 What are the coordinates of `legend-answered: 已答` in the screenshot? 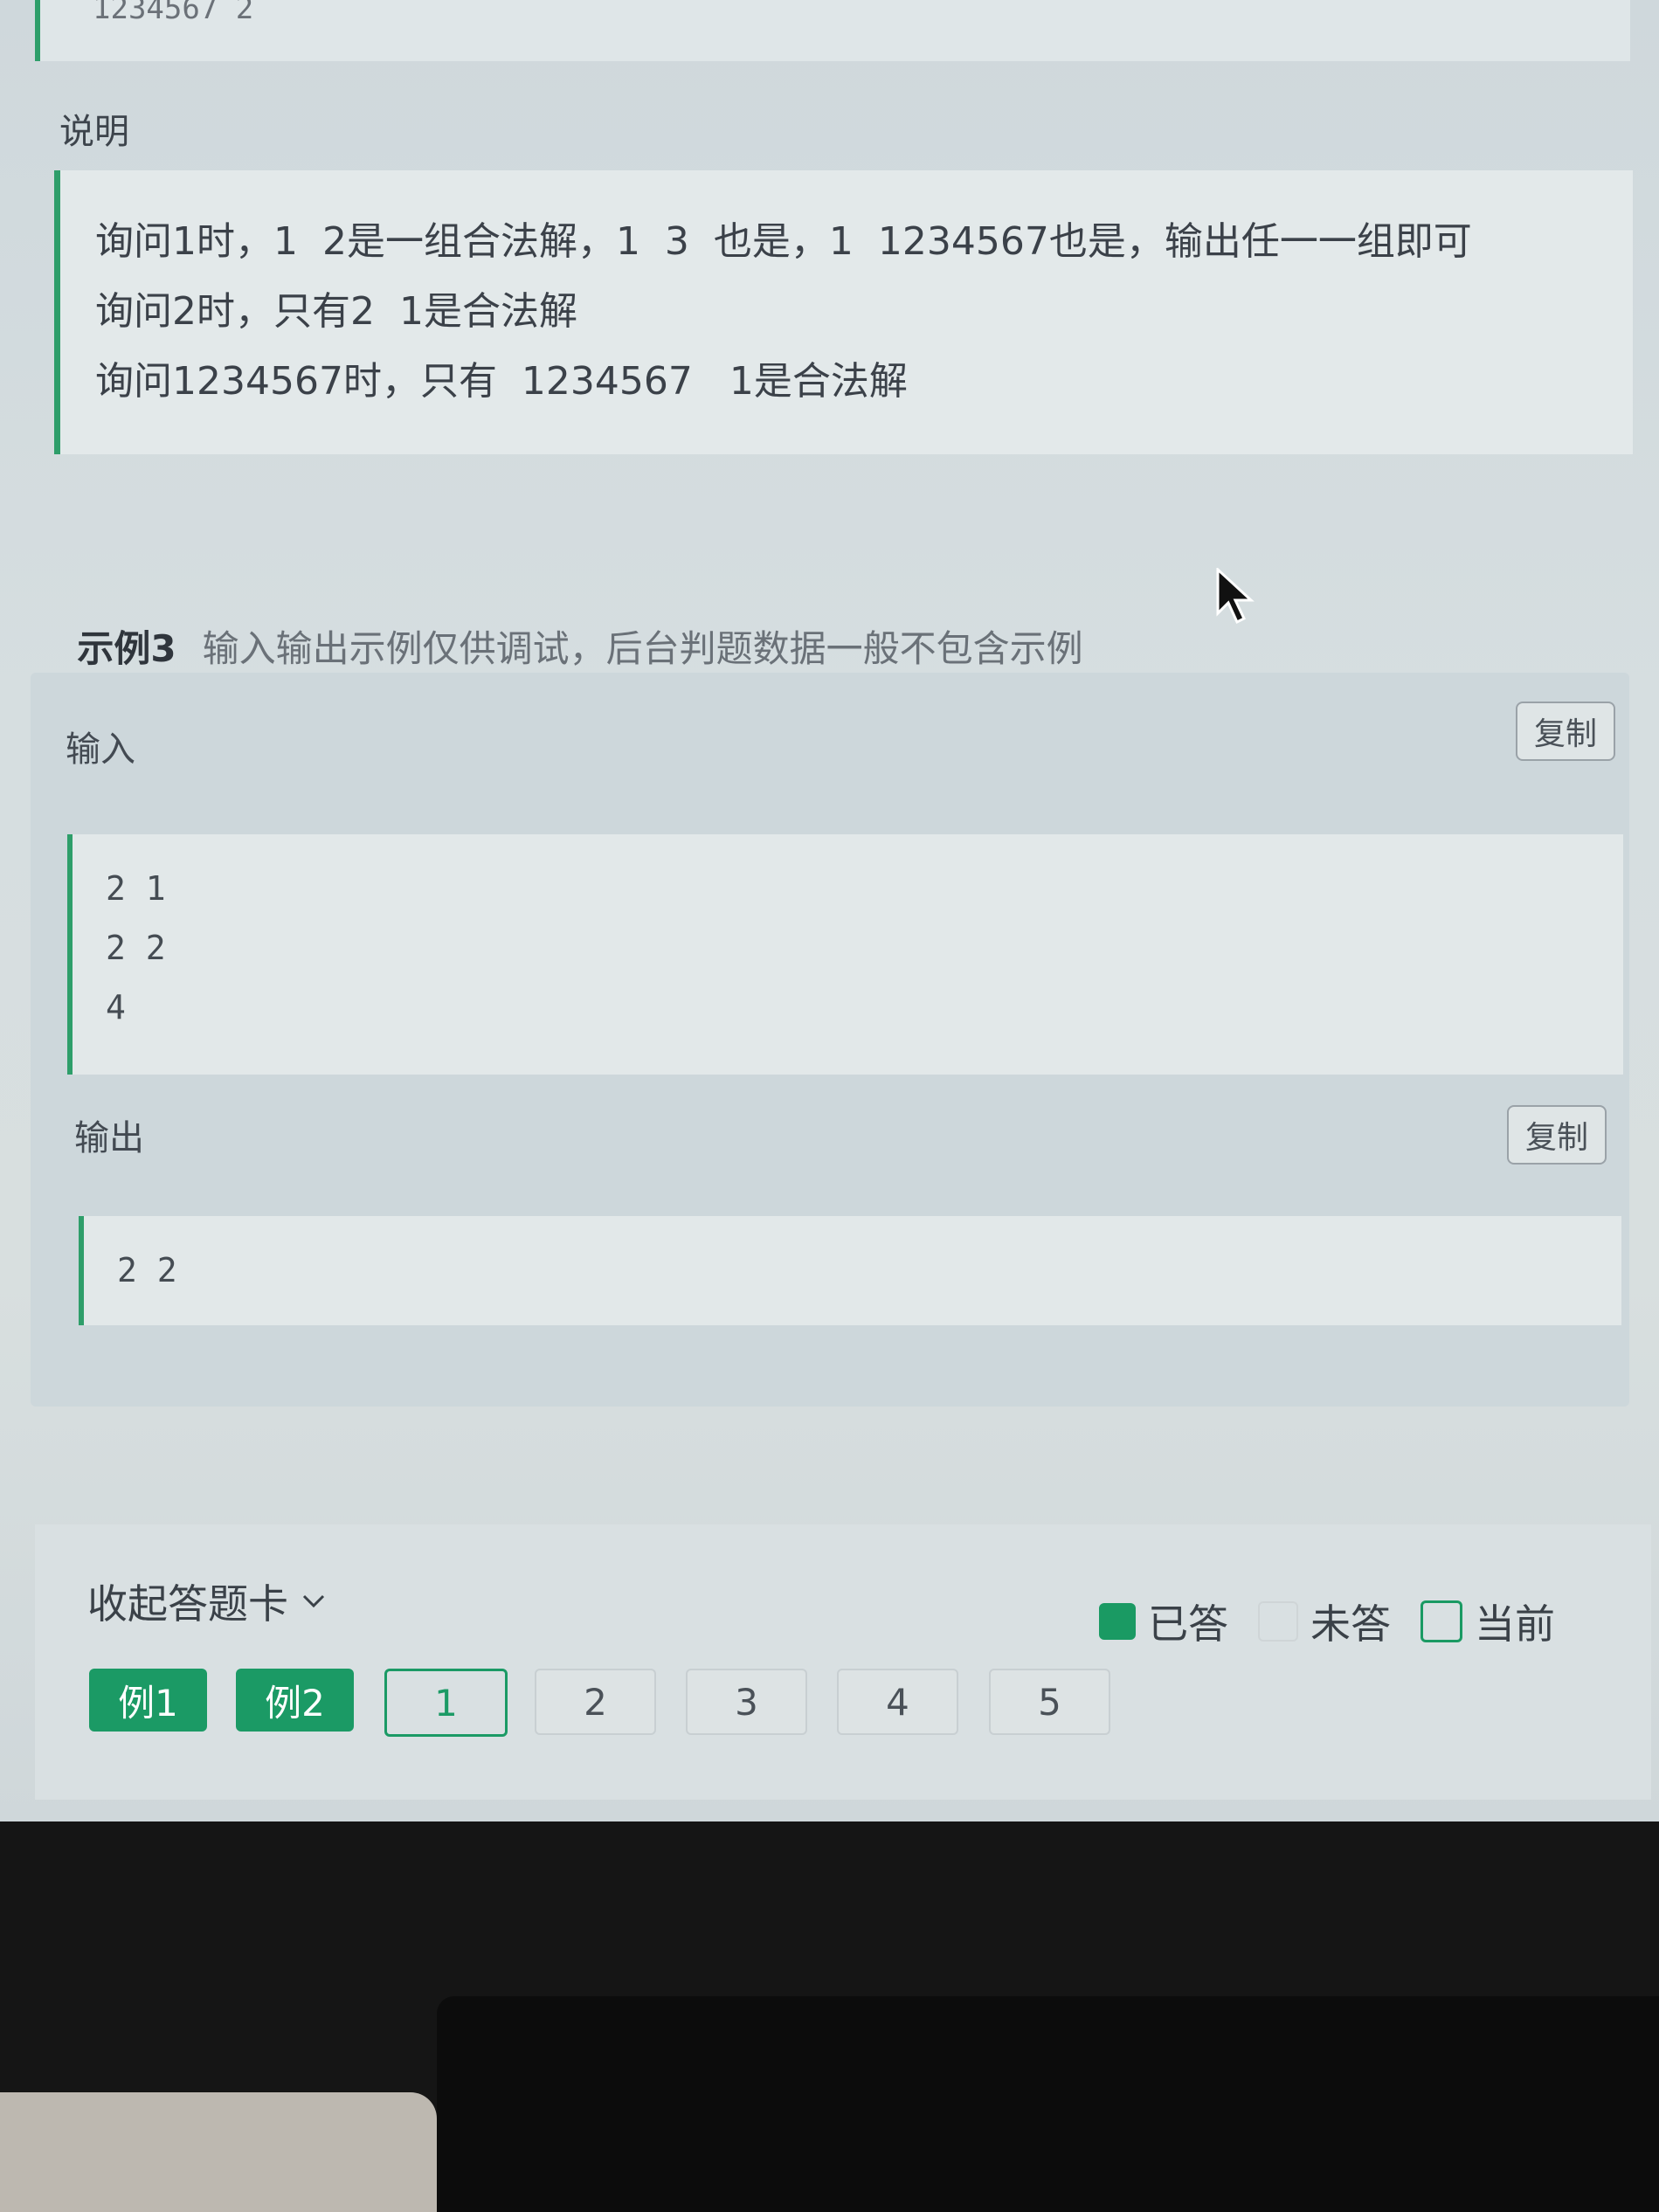 It's located at (1163, 1621).